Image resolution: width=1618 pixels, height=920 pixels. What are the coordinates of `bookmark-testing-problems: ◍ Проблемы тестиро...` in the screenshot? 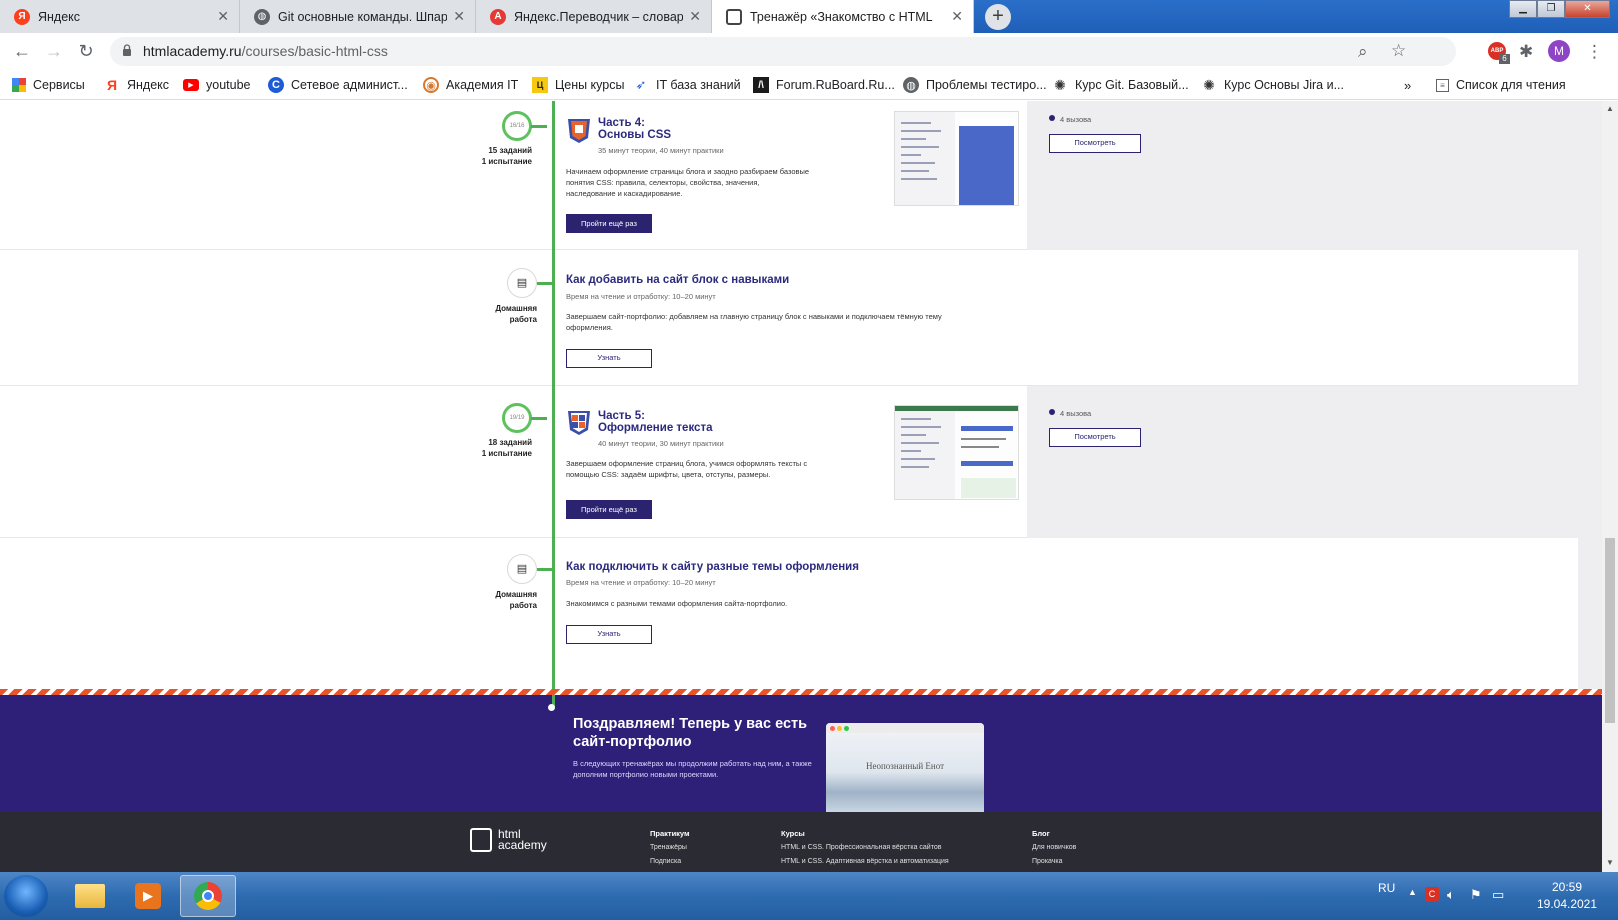 It's located at (975, 85).